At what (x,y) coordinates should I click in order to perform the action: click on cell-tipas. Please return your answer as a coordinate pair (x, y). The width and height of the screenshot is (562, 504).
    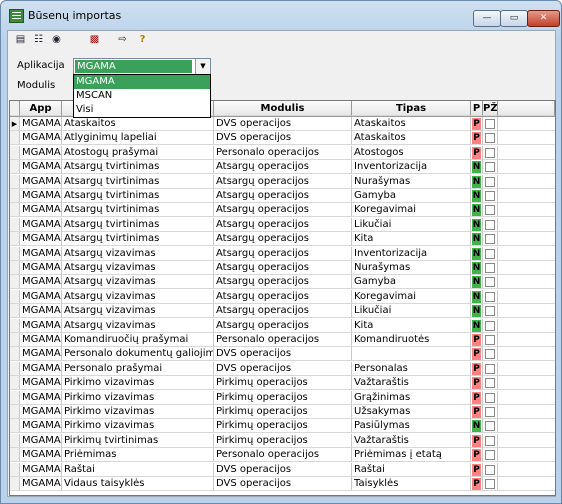
    Looking at the image, I should click on (411, 354).